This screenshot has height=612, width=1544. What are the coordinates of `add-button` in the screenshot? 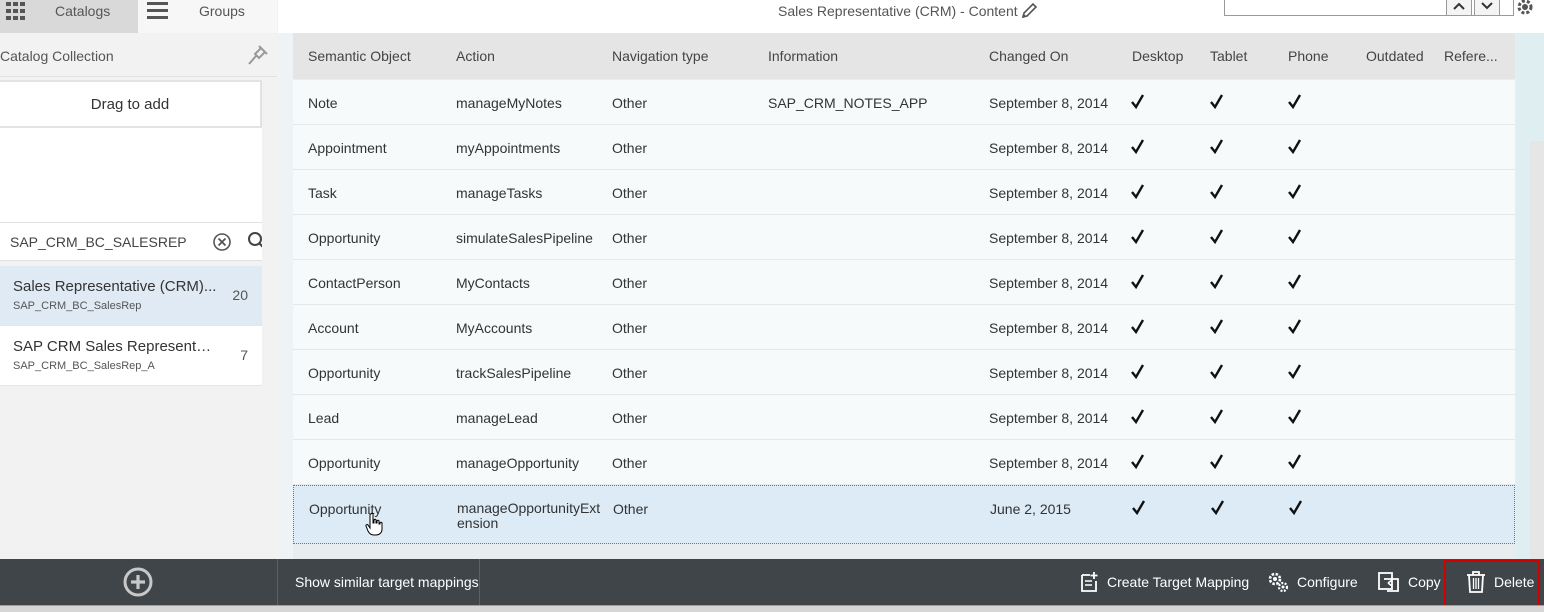 It's located at (142, 582).